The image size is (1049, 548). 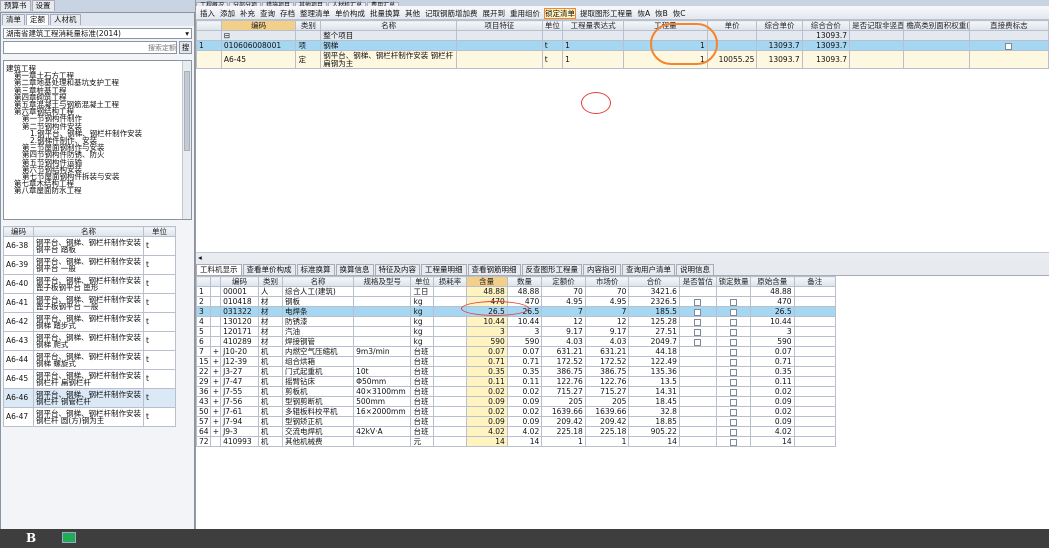 I want to click on tab-top-1: 分部分项, so click(x=245, y=4).